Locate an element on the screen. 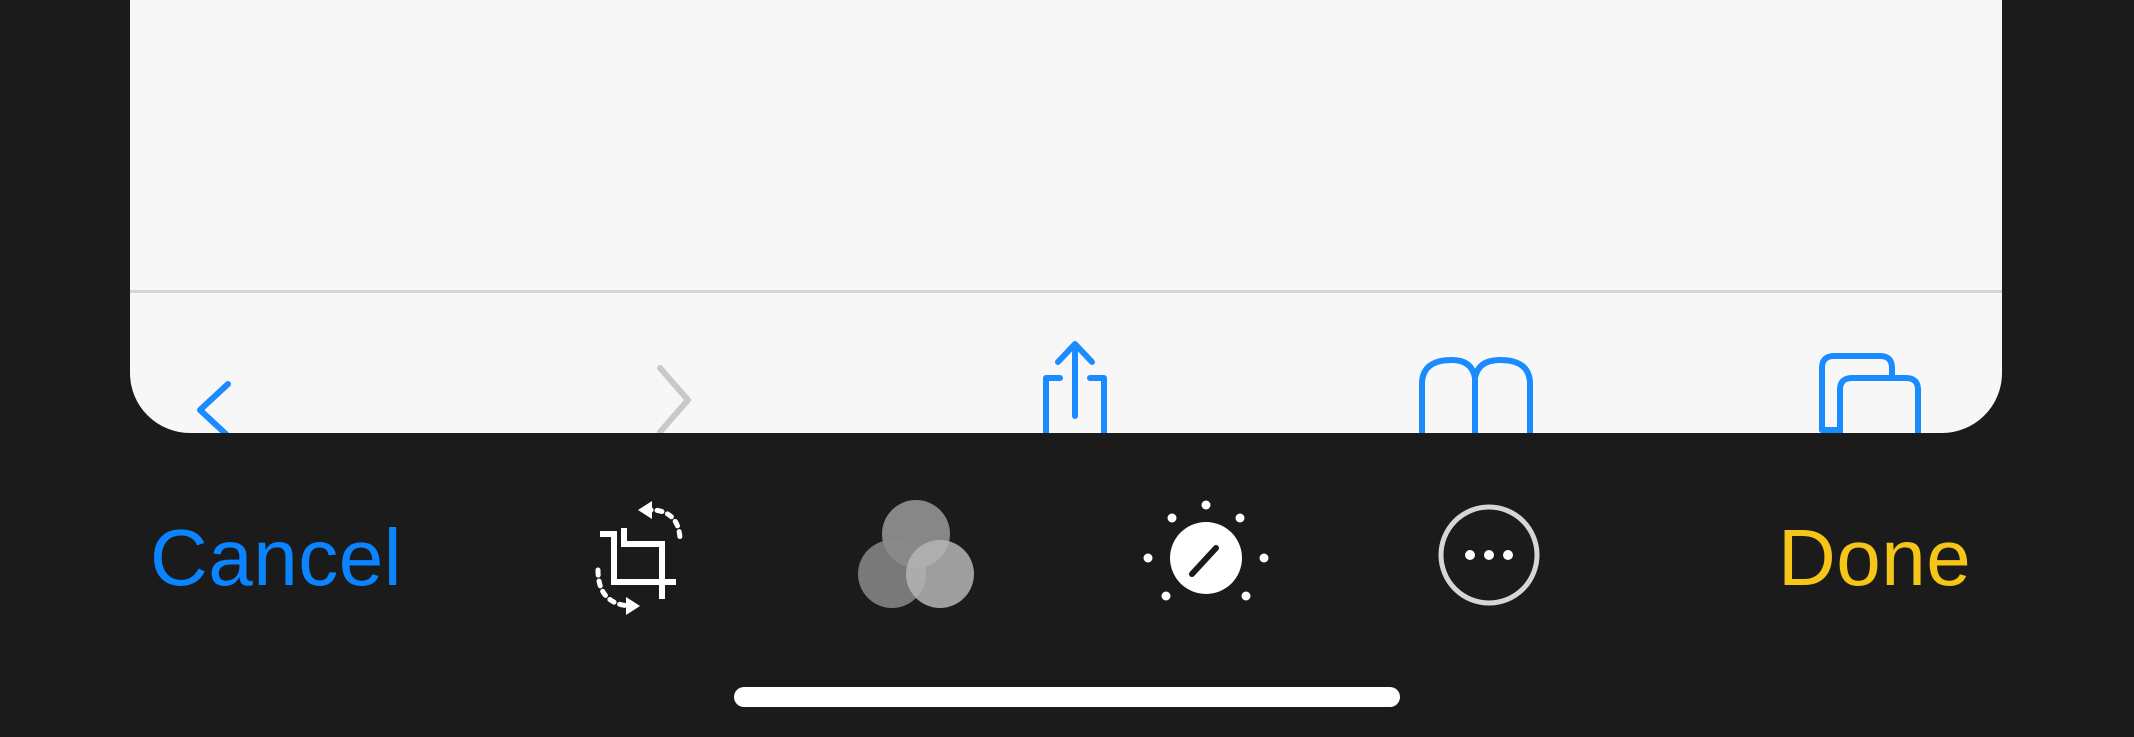  more-icon is located at coordinates (1489, 555).